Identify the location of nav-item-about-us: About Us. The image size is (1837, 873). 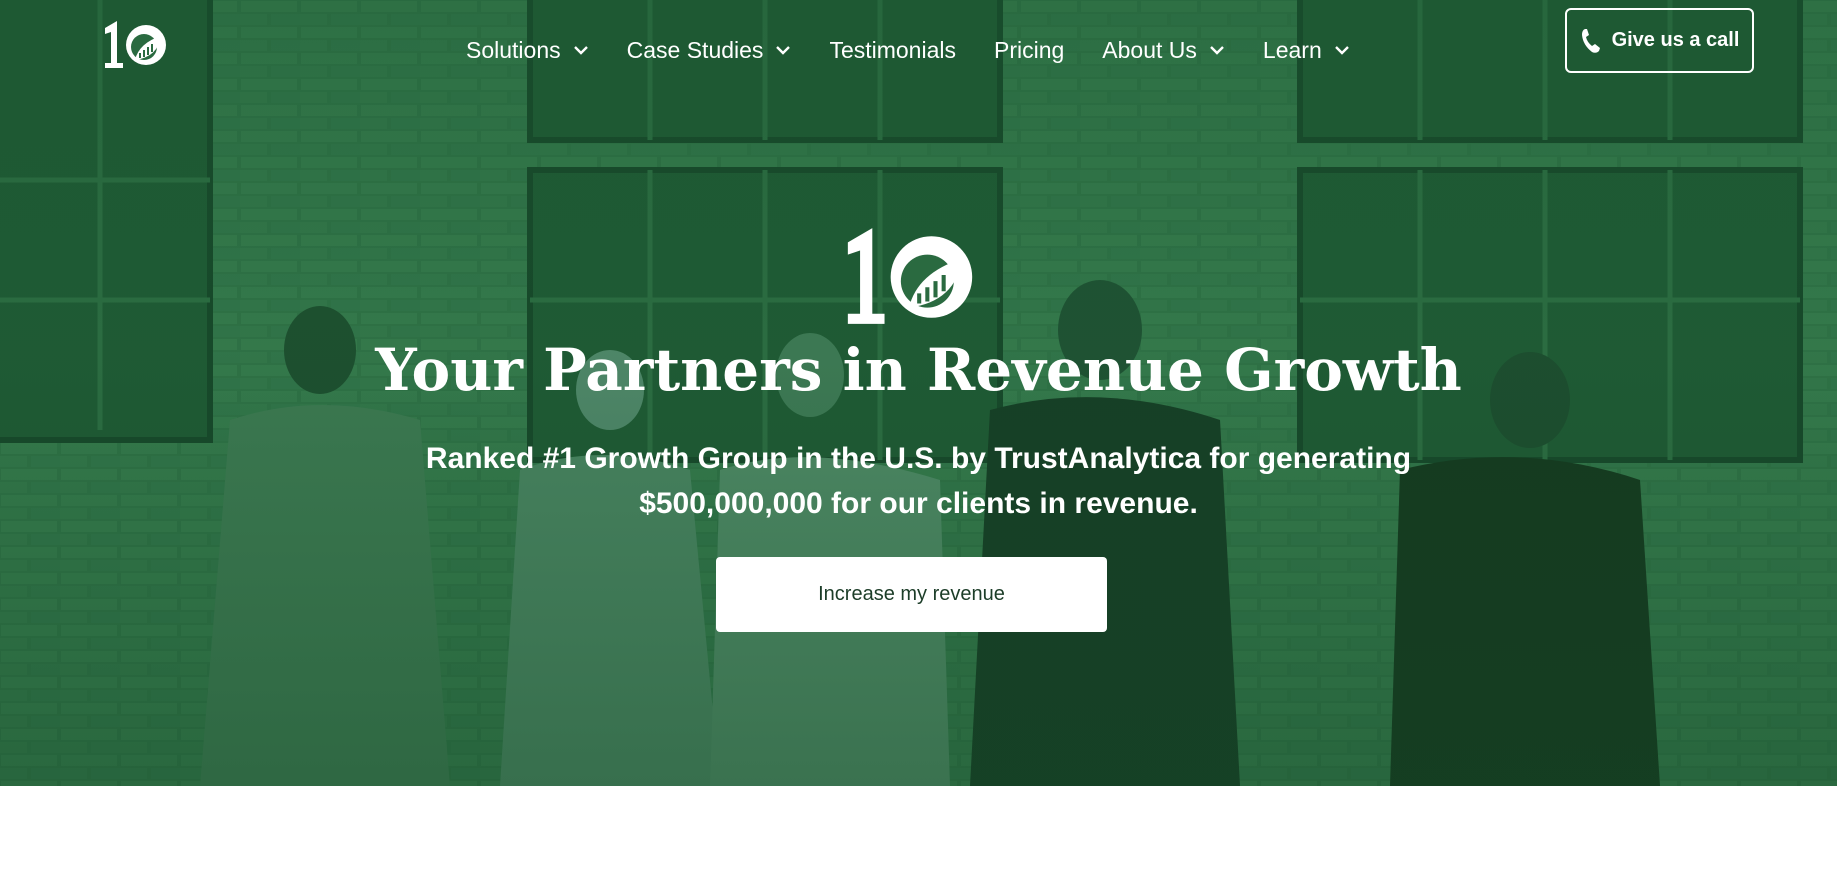
(1163, 50).